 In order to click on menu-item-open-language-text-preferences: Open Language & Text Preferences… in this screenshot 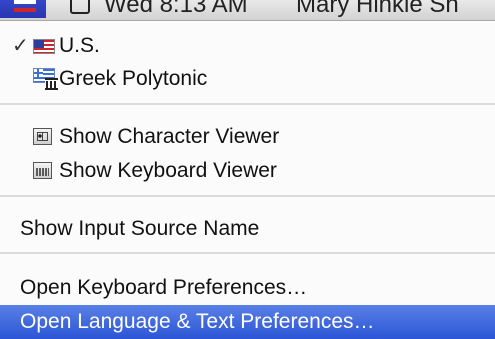, I will do `click(247, 322)`.